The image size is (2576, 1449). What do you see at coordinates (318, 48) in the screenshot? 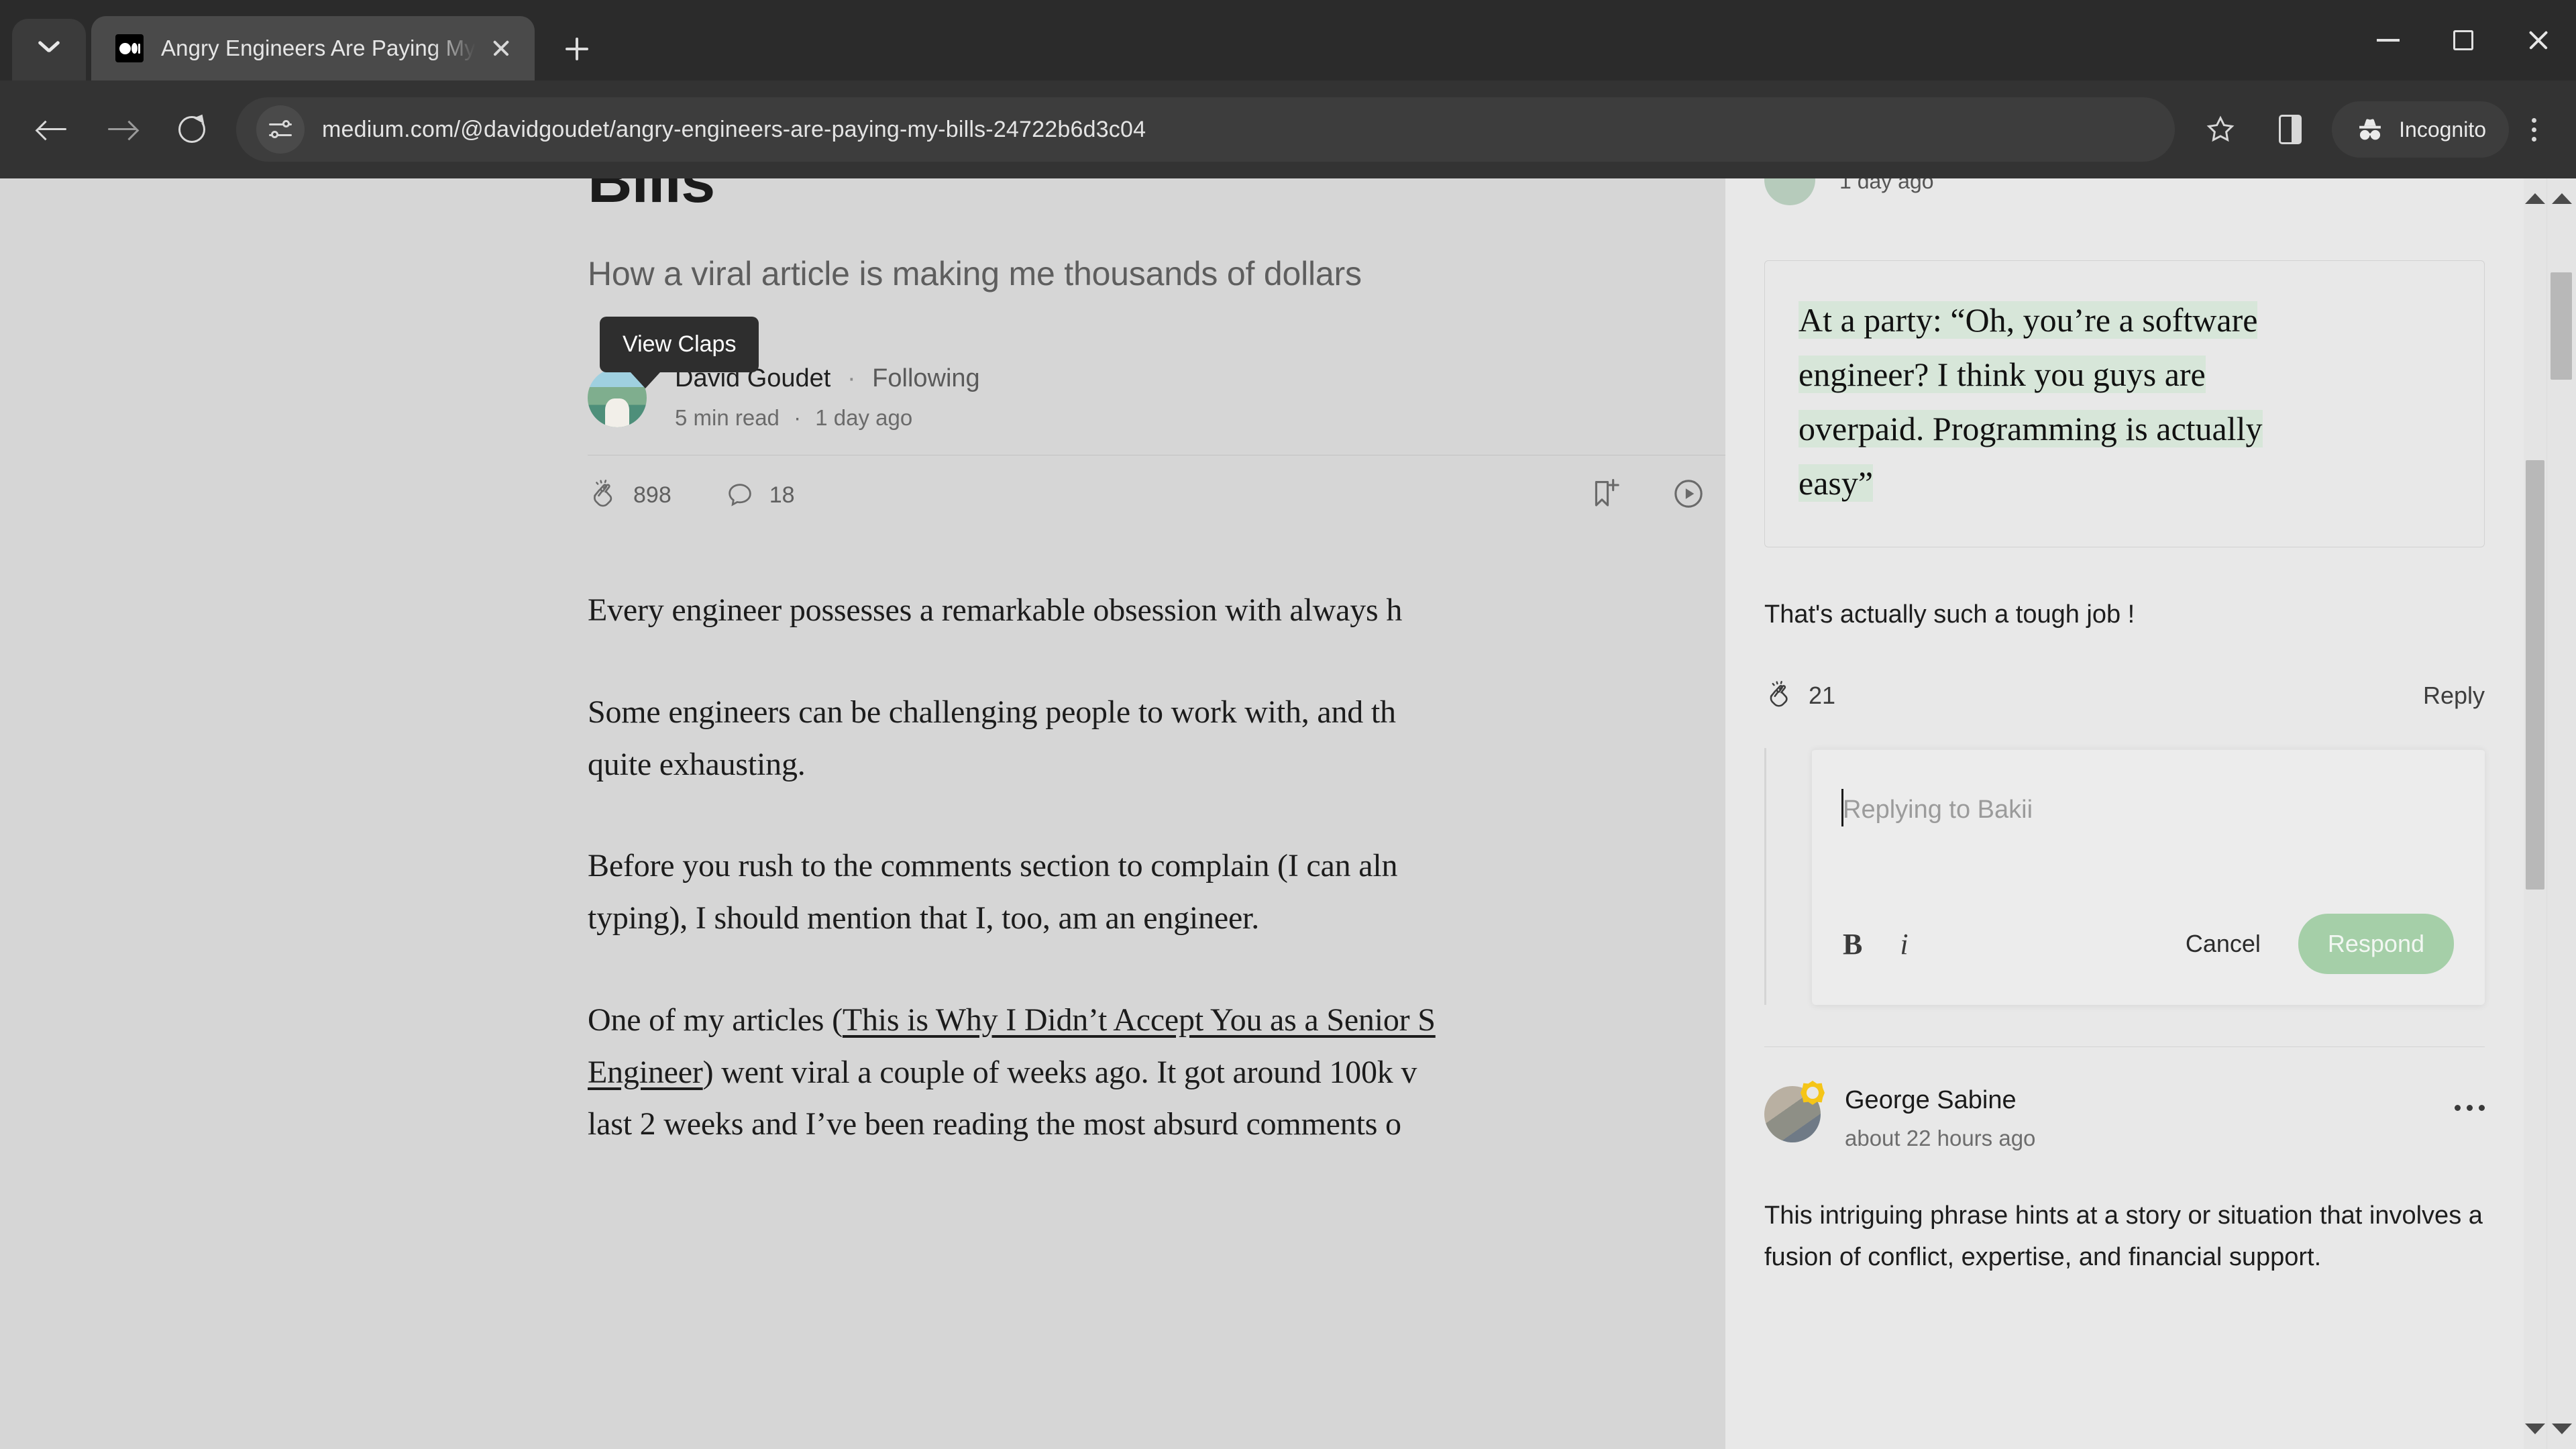
I see `tab-title: Angry Engineers Are Paying My` at bounding box center [318, 48].